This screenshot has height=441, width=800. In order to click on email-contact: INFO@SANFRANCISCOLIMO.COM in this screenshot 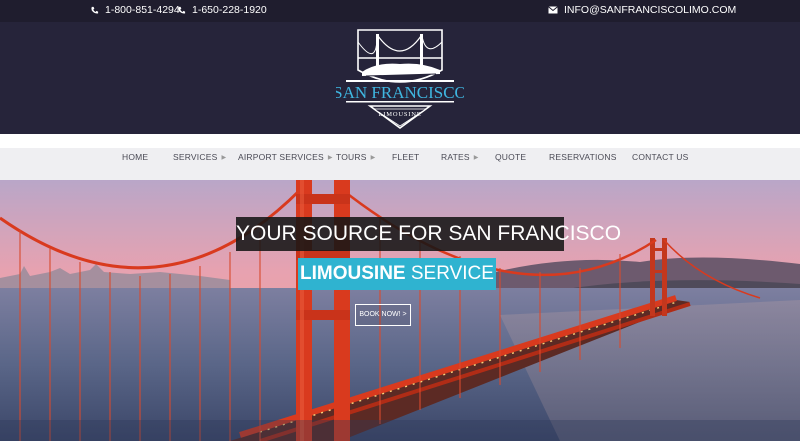, I will do `click(642, 10)`.